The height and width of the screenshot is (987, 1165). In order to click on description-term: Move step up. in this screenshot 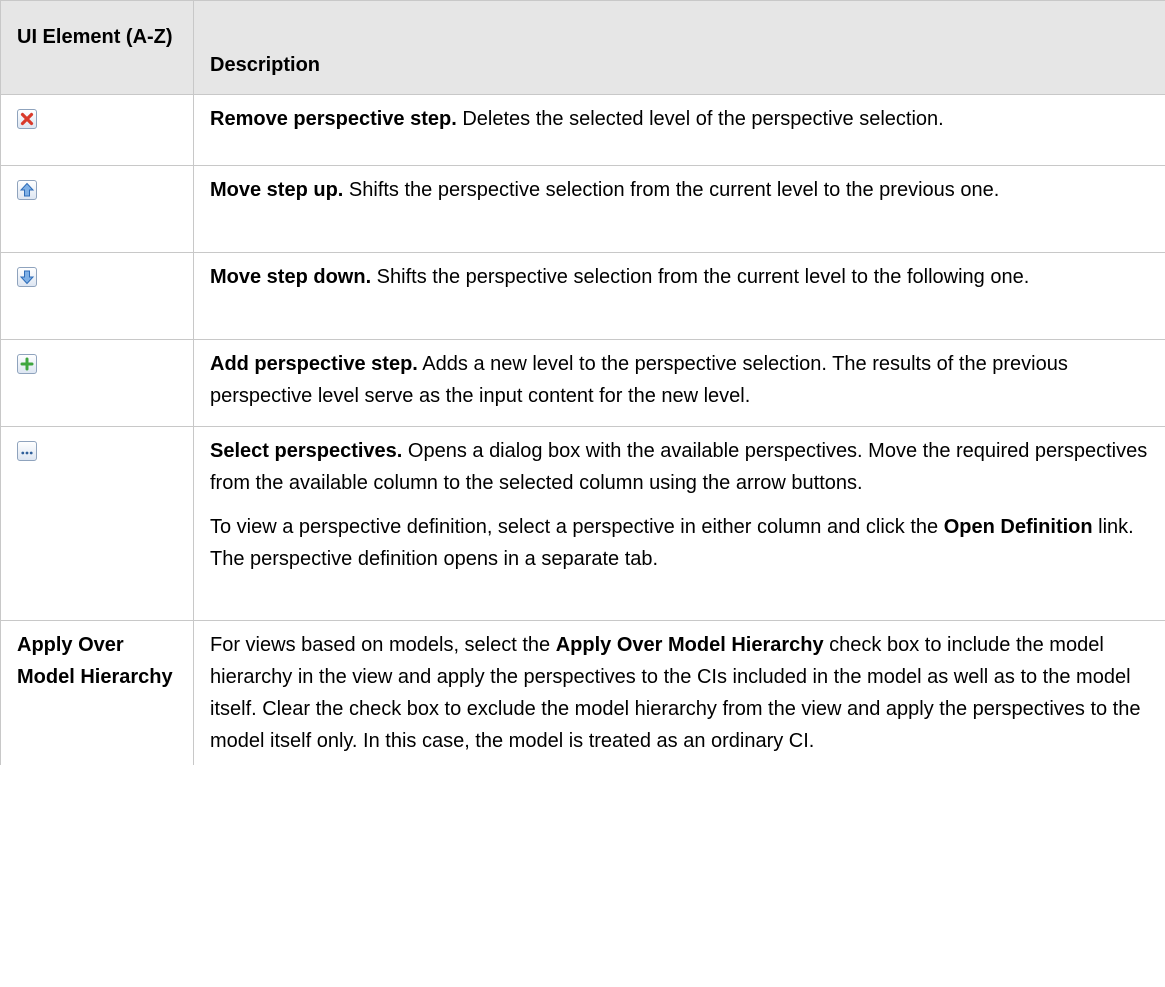, I will do `click(277, 190)`.